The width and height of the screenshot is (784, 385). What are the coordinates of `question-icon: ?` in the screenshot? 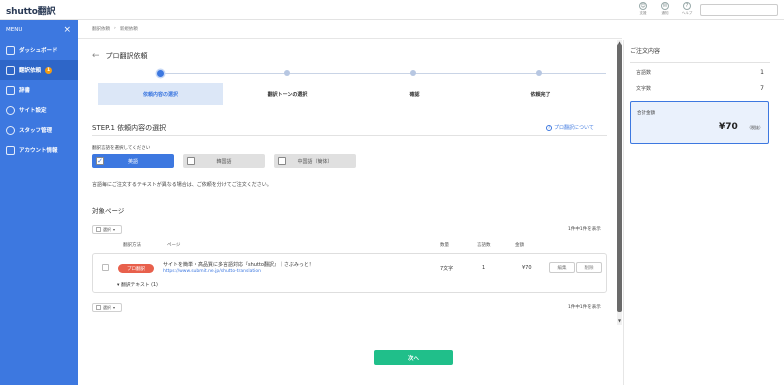 It's located at (549, 127).